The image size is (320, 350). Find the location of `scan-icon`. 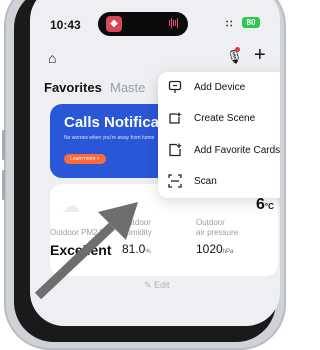

scan-icon is located at coordinates (175, 181).